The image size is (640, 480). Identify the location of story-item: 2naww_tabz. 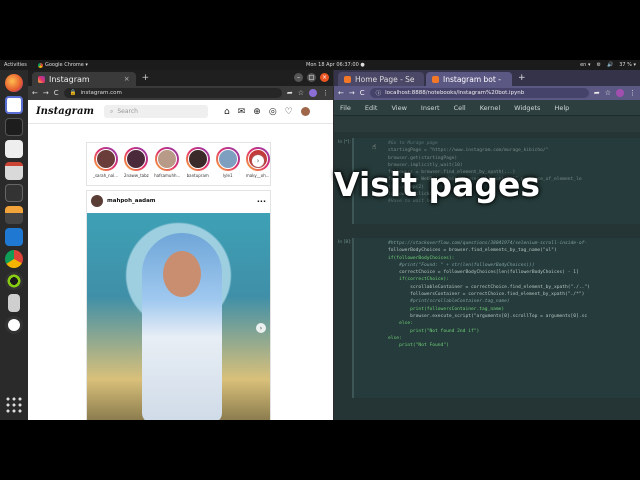
(136, 164).